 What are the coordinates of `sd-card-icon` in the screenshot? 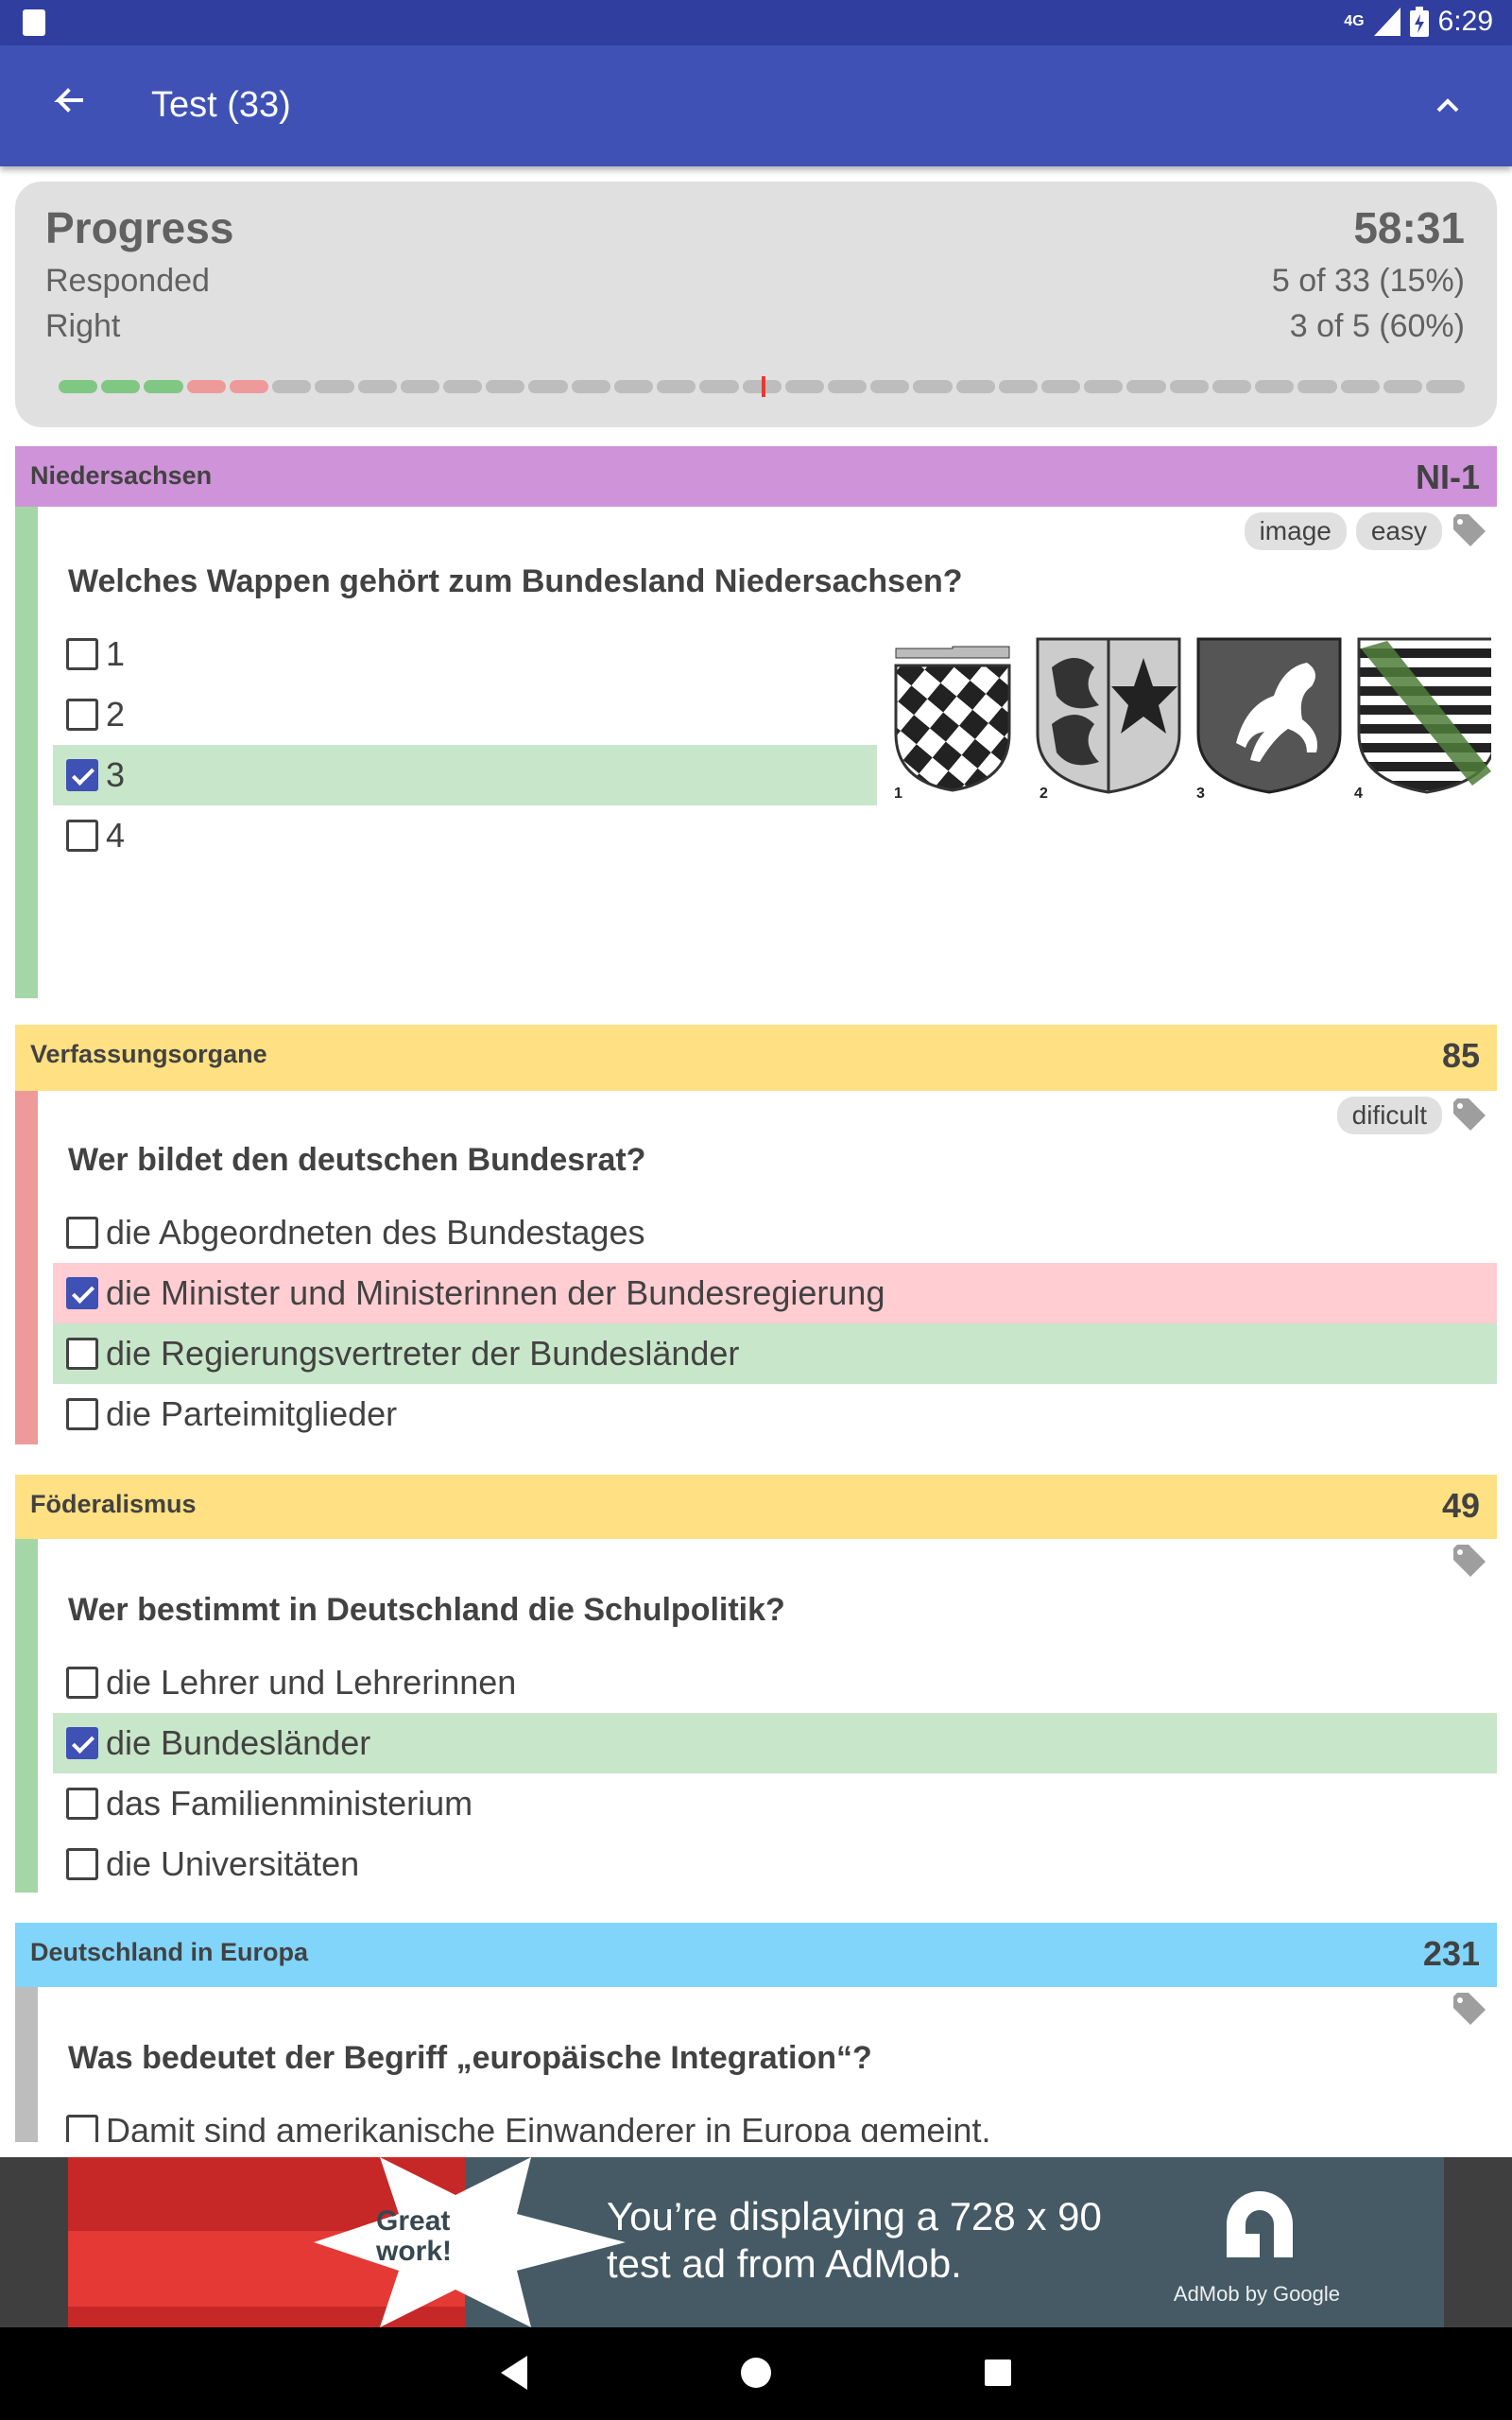 It's located at (34, 22).